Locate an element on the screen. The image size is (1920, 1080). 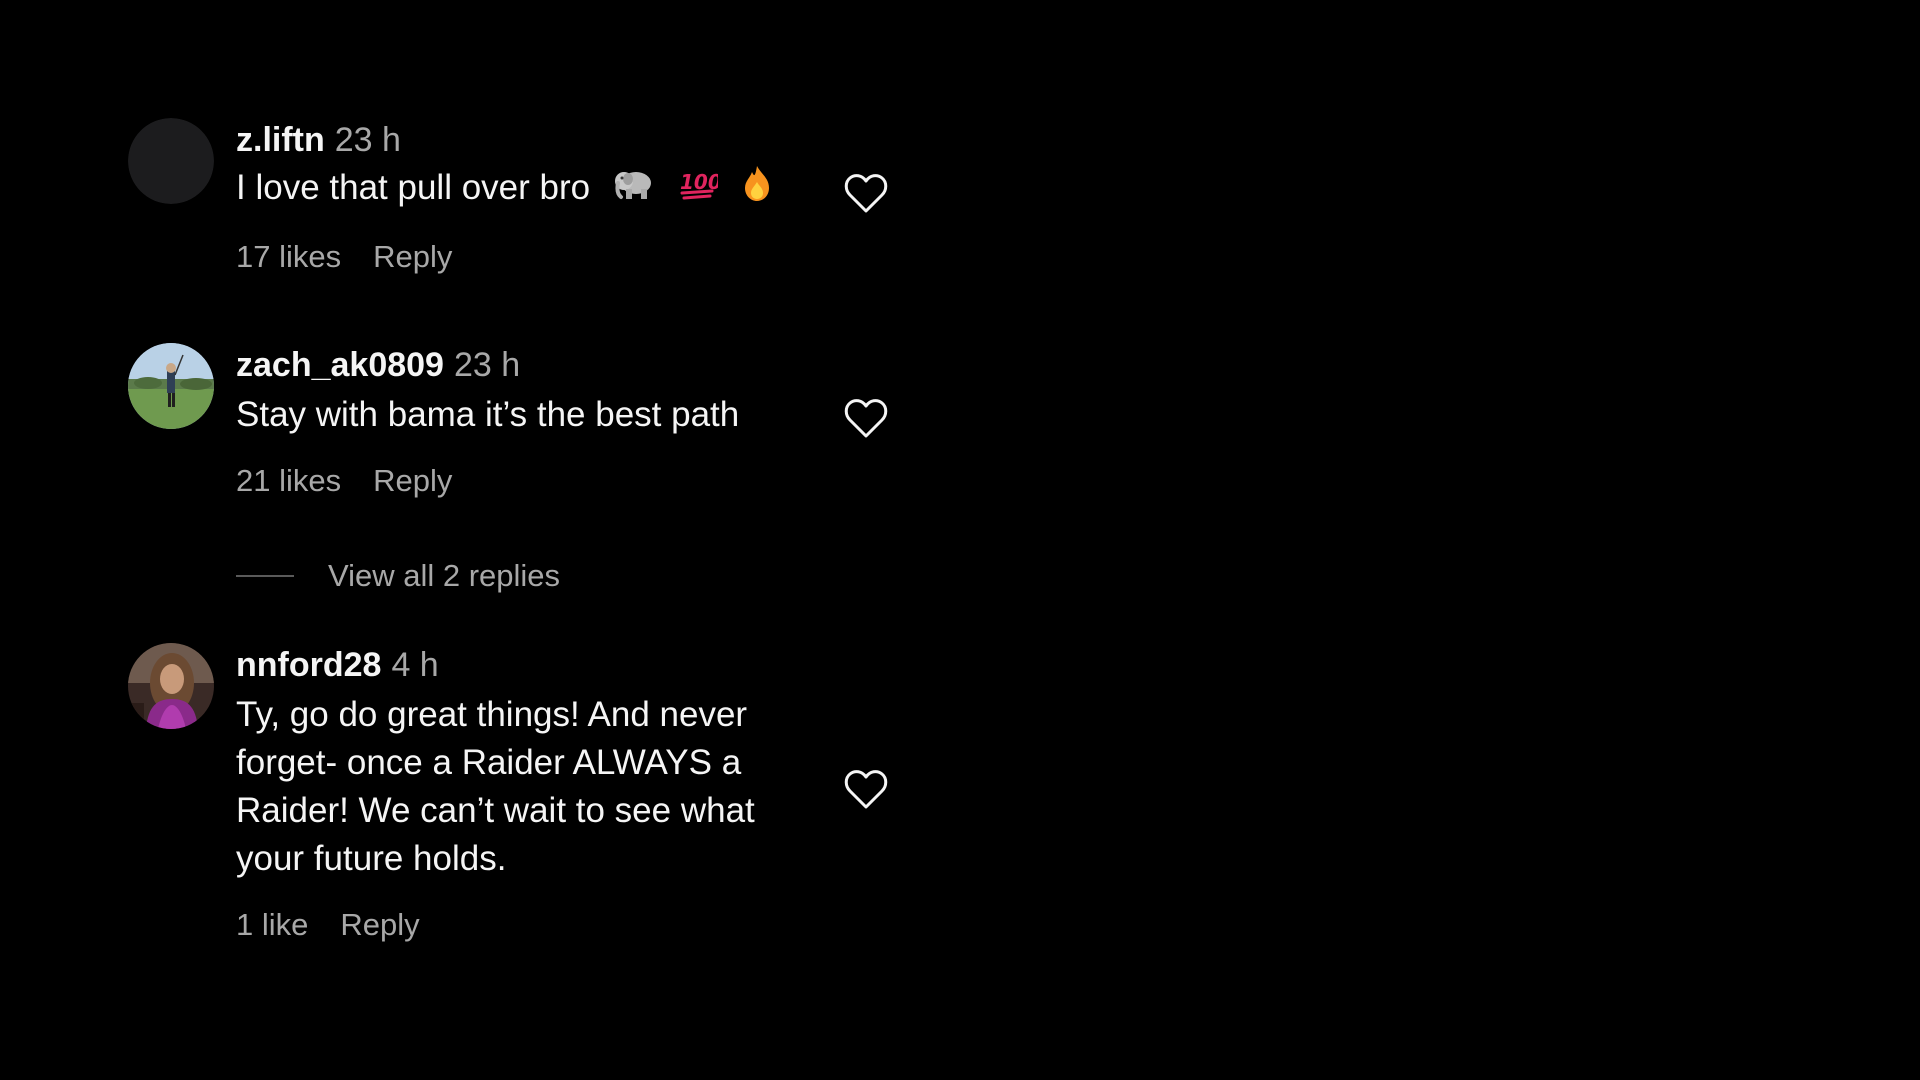
comment-header: nnford28 4 h is located at coordinates (516, 665).